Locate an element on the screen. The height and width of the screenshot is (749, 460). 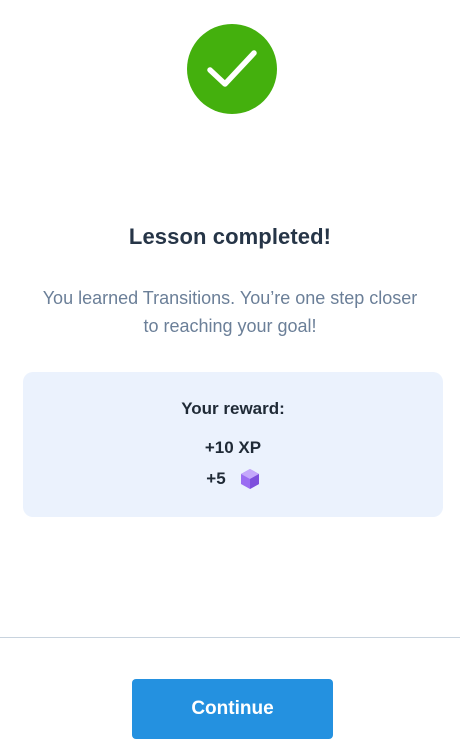
success-checkmark-icon is located at coordinates (232, 69).